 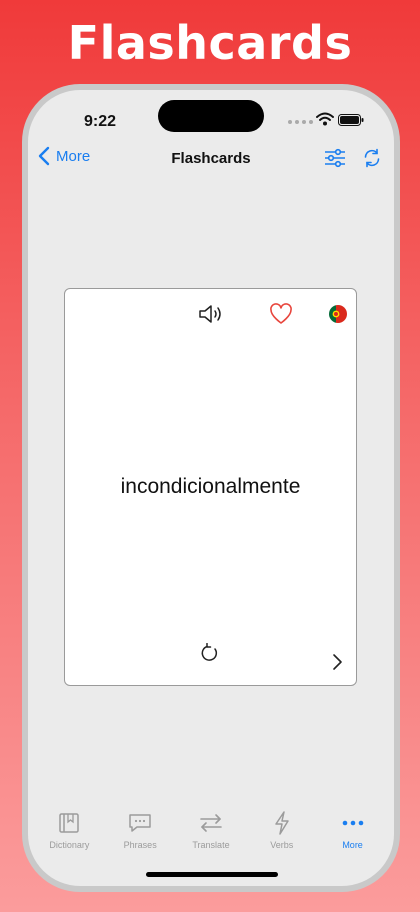 What do you see at coordinates (282, 823) in the screenshot?
I see `bolt-icon` at bounding box center [282, 823].